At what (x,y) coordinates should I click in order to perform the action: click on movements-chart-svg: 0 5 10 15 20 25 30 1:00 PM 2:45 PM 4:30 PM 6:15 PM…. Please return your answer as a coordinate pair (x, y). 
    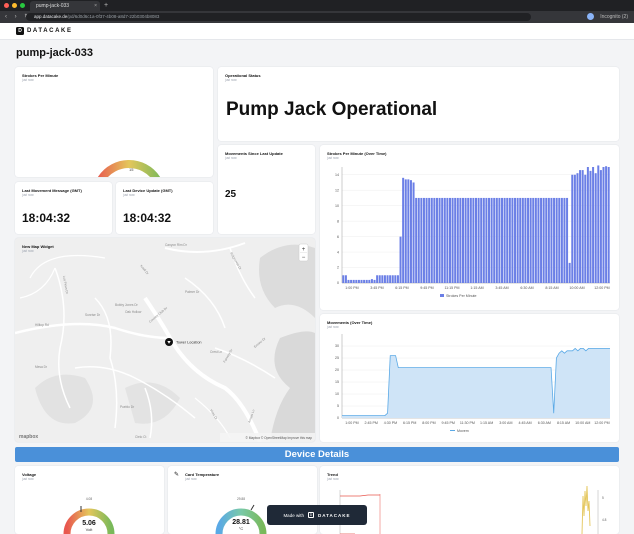
    Looking at the image, I should click on (469, 378).